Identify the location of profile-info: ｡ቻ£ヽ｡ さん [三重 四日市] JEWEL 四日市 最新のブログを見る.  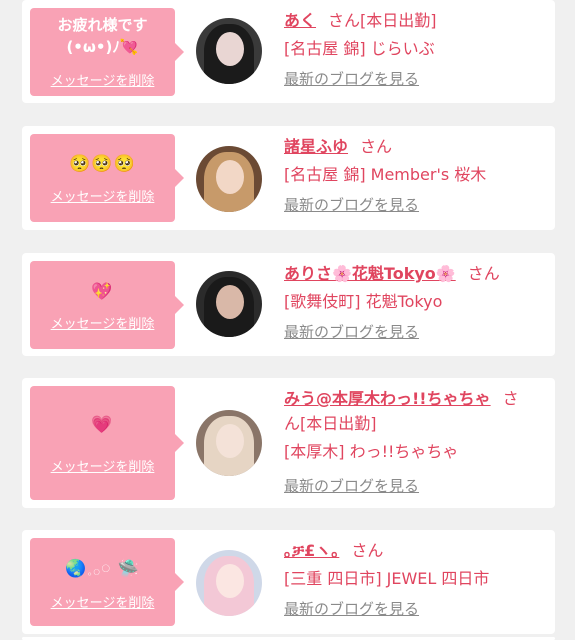
(414, 579).